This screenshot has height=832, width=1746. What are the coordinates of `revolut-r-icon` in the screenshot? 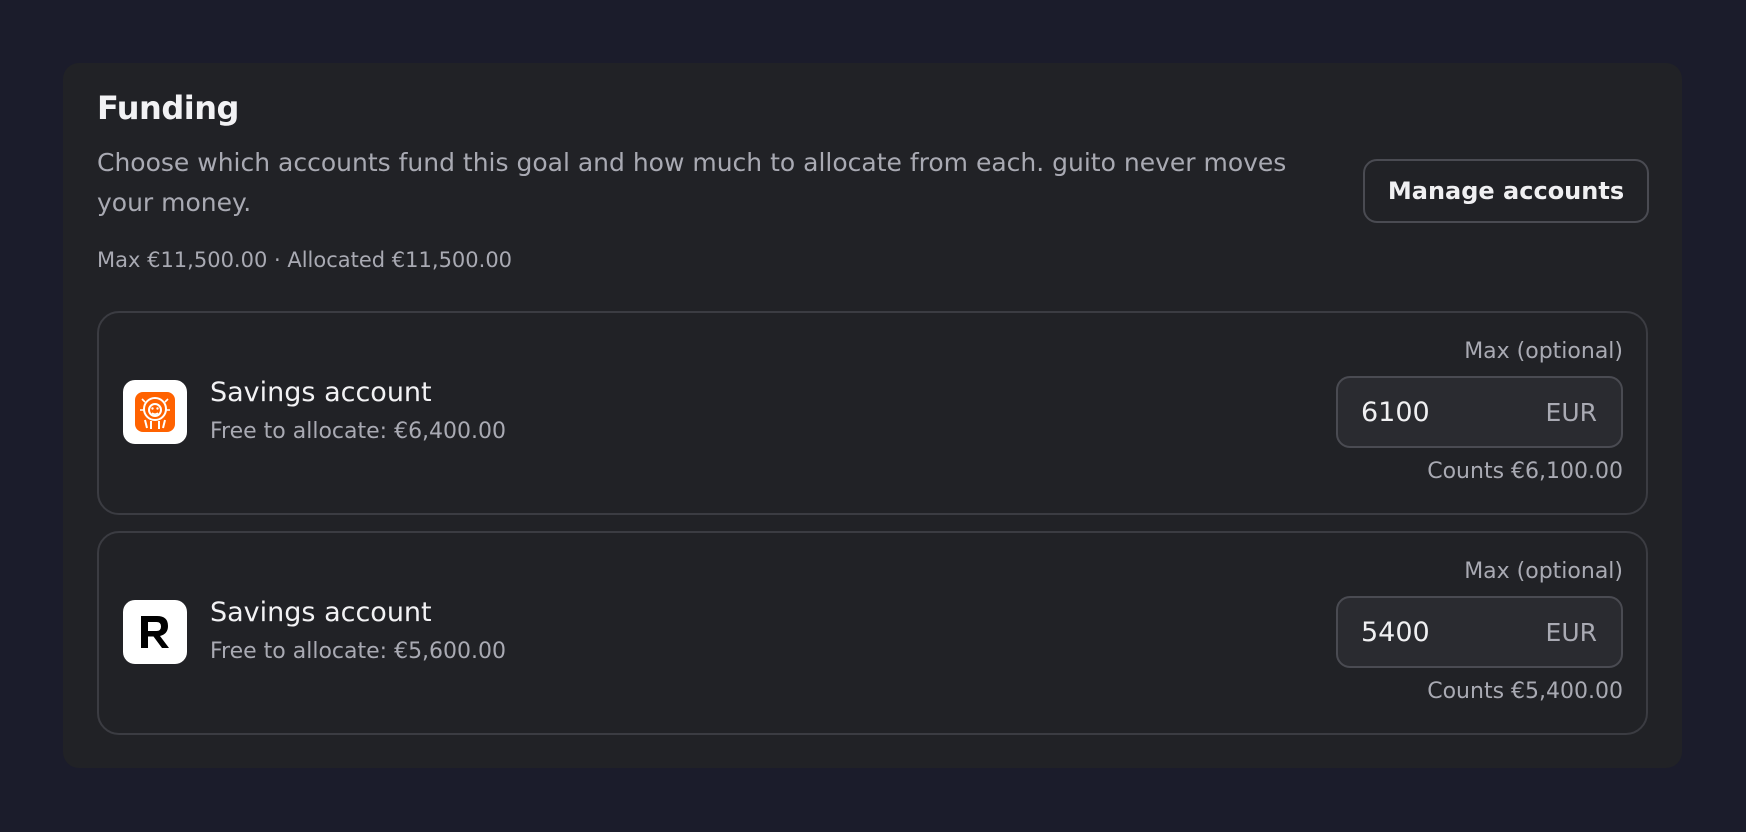 It's located at (155, 632).